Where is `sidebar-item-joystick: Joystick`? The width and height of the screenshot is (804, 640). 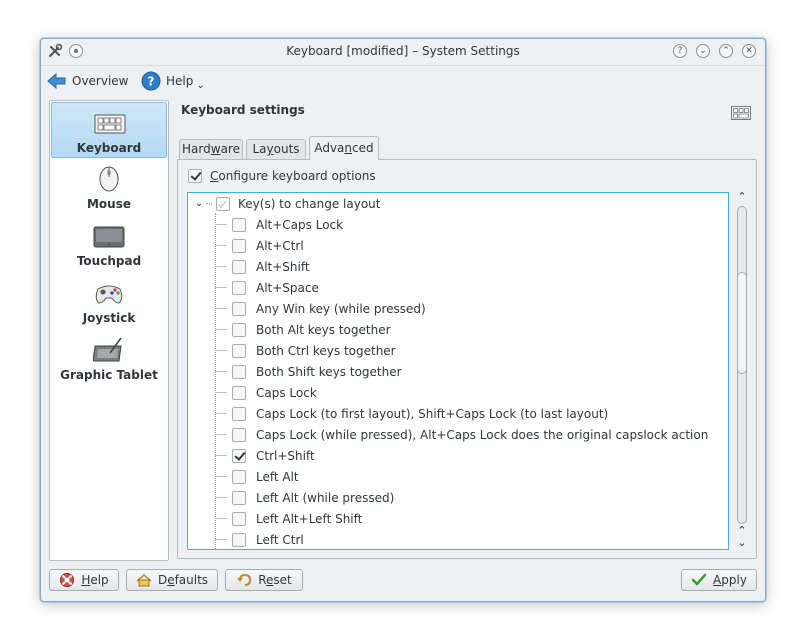 sidebar-item-joystick: Joystick is located at coordinates (109, 301).